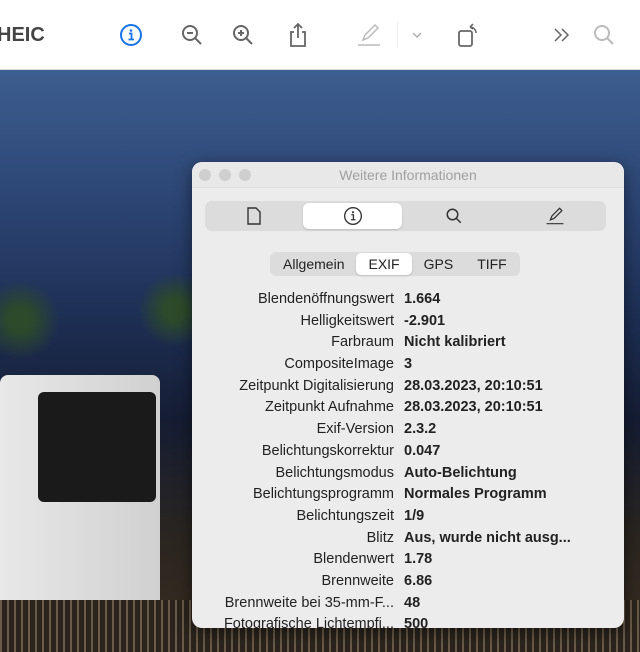  What do you see at coordinates (339, 364) in the screenshot?
I see `exif-label: CompositeImage` at bounding box center [339, 364].